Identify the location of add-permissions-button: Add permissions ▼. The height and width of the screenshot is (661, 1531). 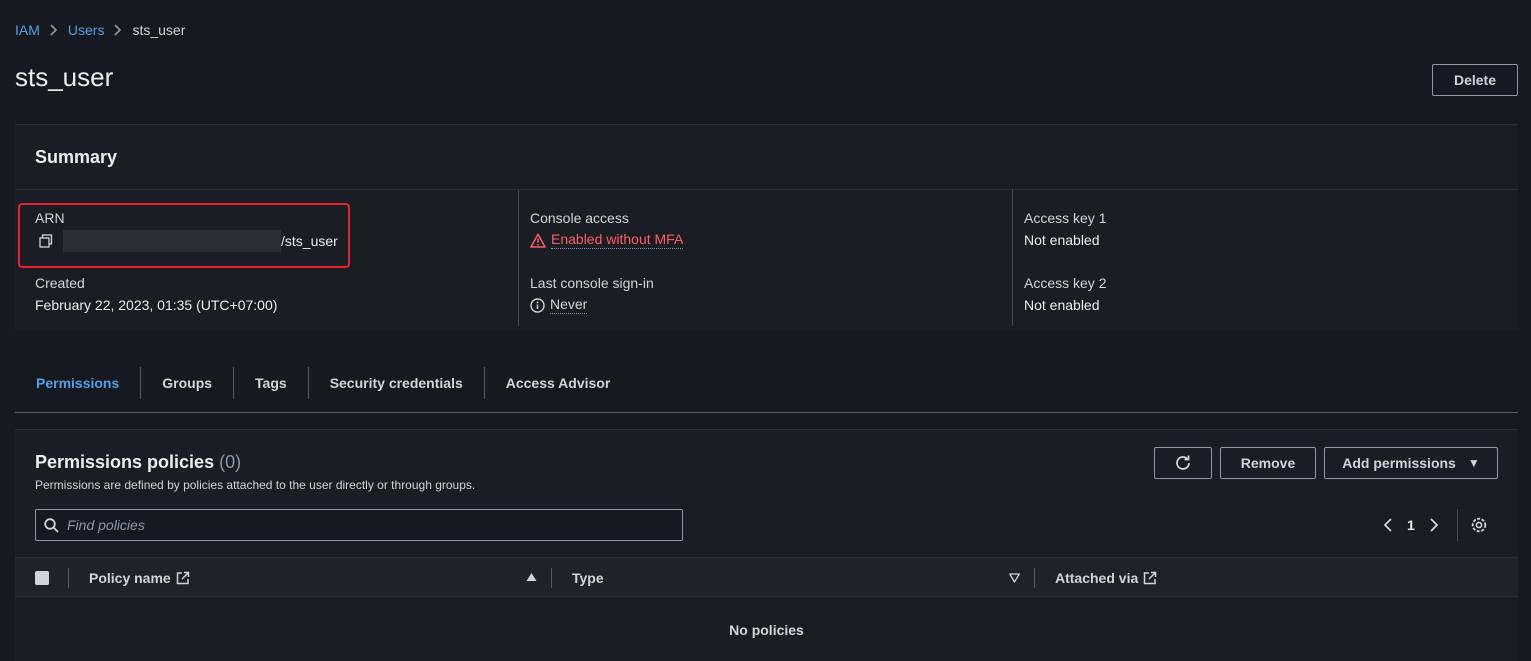
(1411, 463).